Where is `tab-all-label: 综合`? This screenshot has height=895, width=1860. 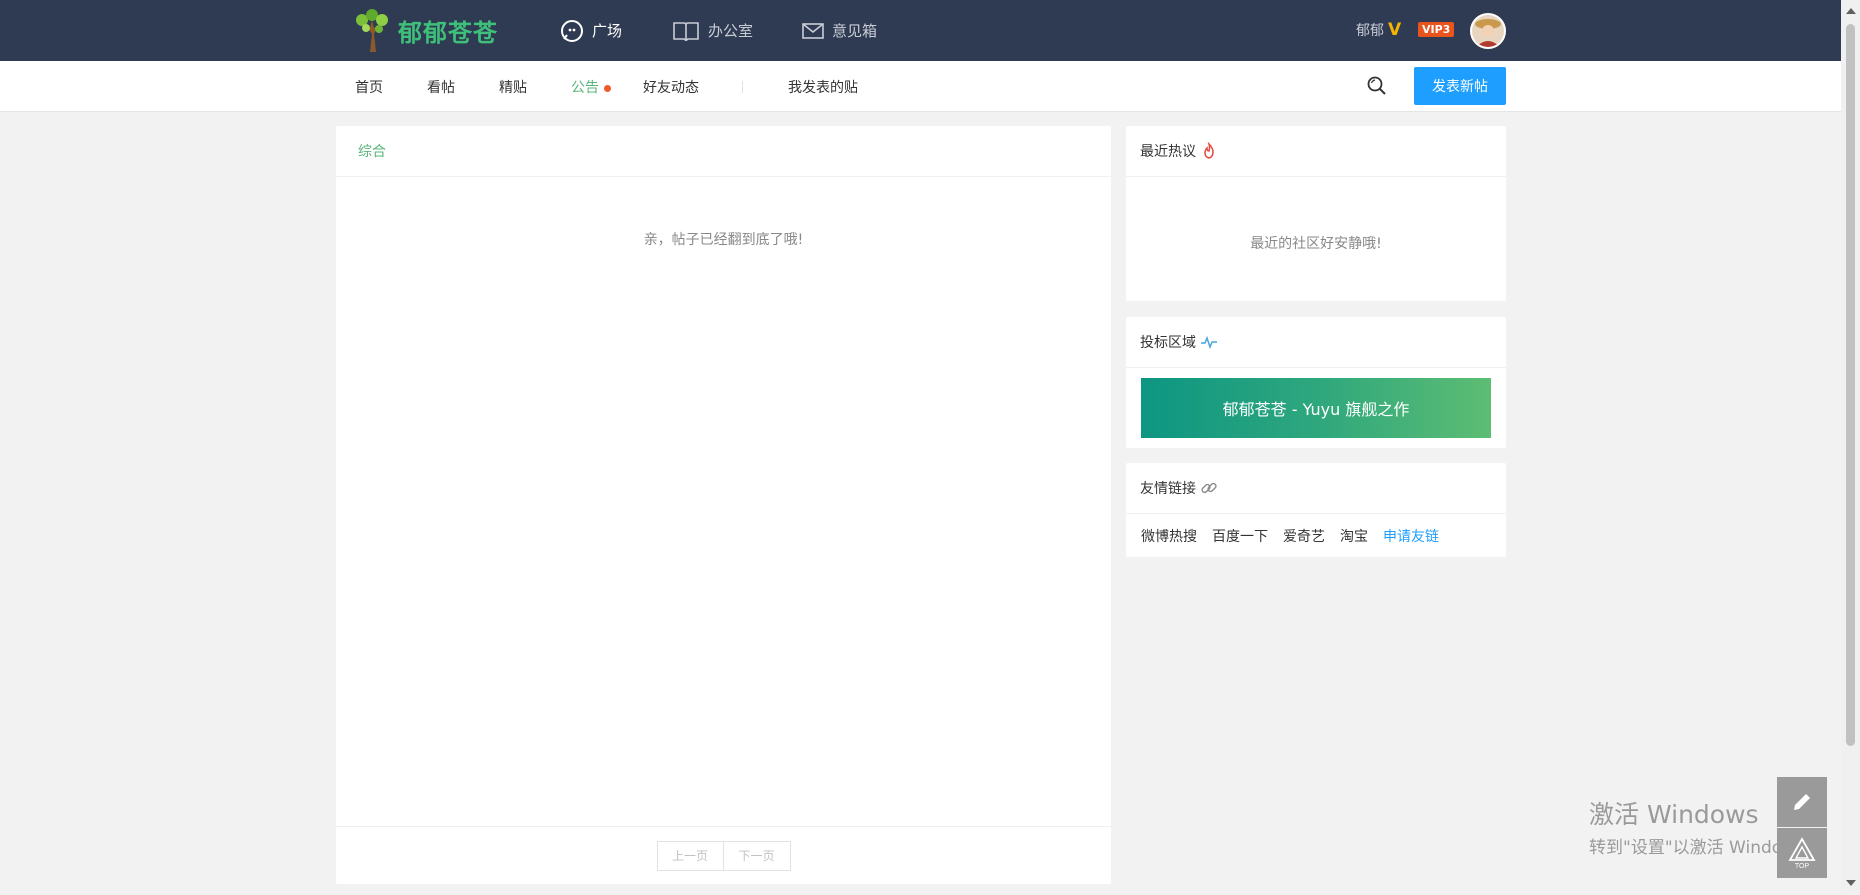
tab-all-label: 综合 is located at coordinates (372, 152).